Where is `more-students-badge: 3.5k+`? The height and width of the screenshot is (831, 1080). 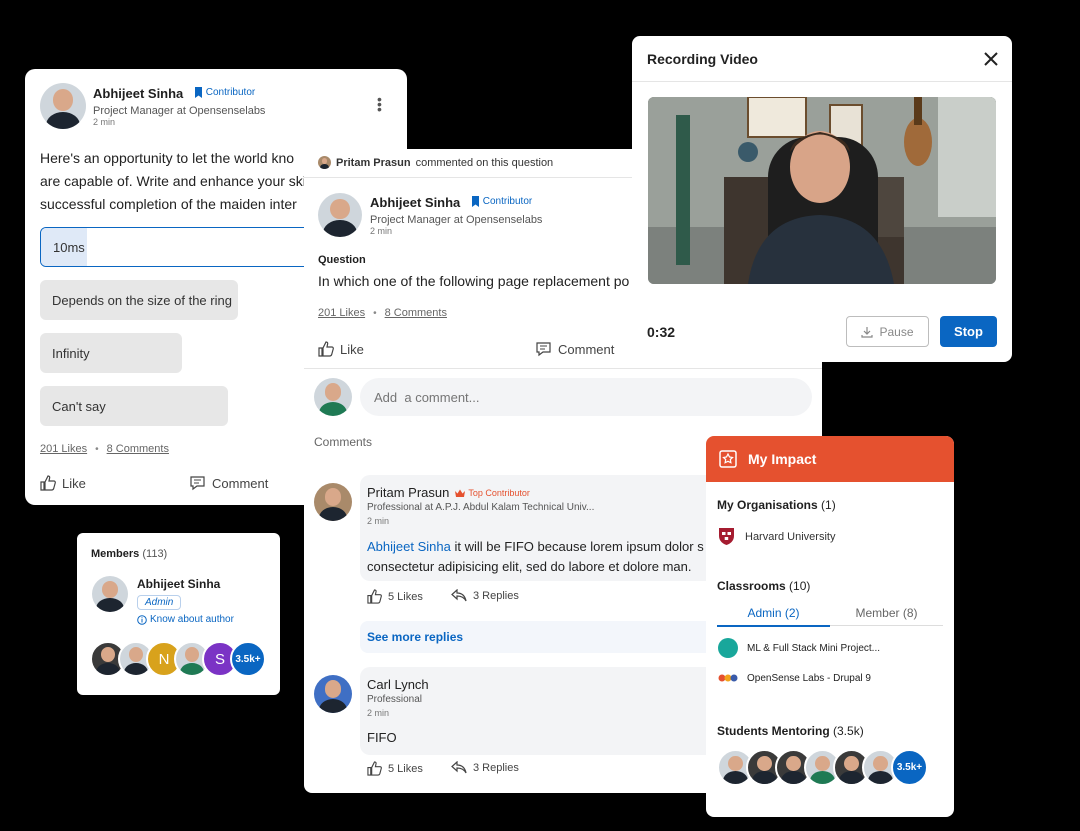
more-students-badge: 3.5k+ is located at coordinates (909, 767).